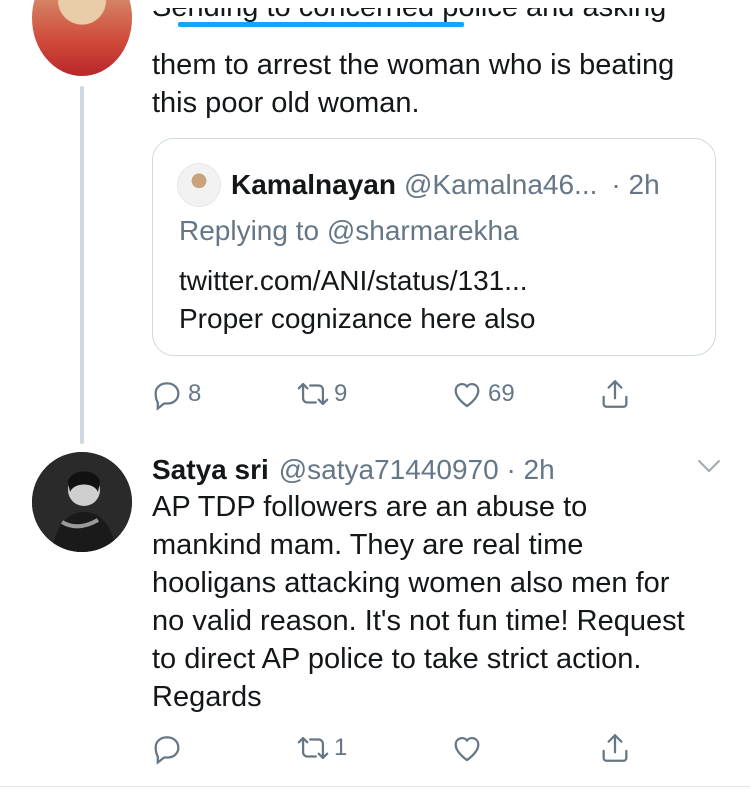  Describe the element at coordinates (501, 393) in the screenshot. I see `like-count: 69` at that location.